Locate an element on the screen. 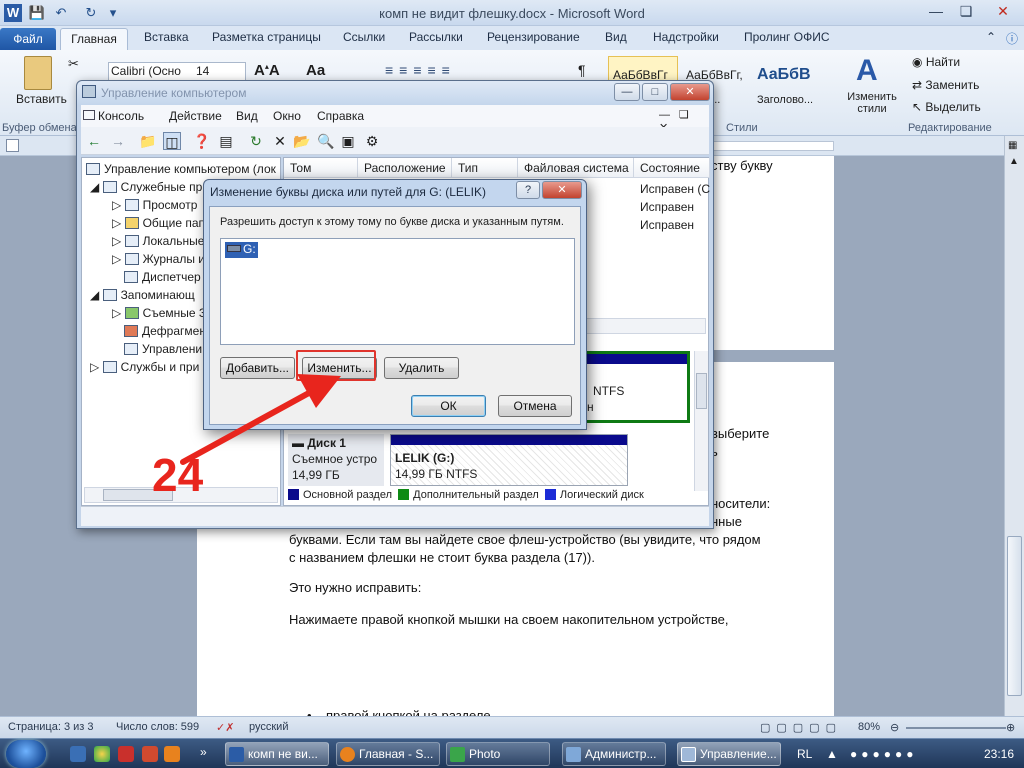  vertical-scrollbar: ▦ ▲ is located at coordinates (1014, 426).